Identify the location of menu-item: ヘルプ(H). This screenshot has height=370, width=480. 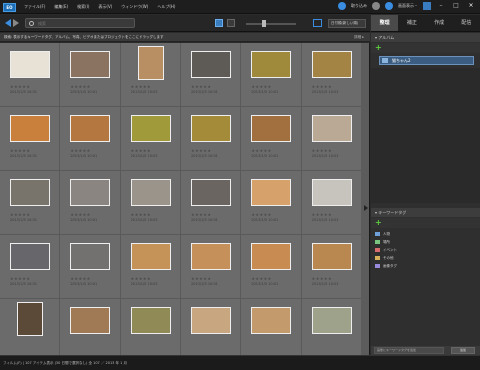
(166, 7).